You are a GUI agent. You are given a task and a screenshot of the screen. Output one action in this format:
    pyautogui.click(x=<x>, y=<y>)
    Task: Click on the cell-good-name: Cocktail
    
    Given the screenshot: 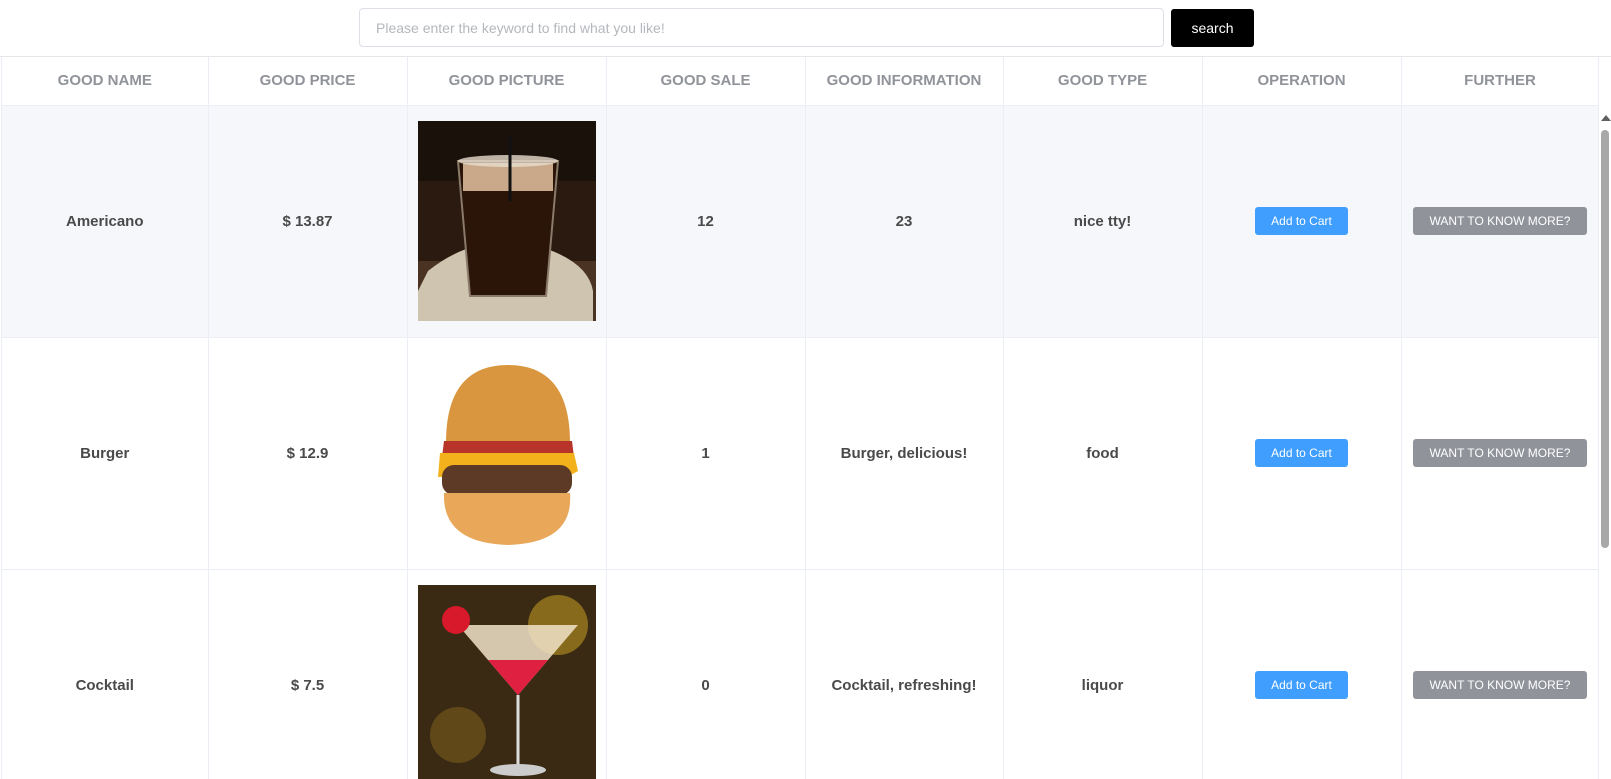 What is the action you would take?
    pyautogui.click(x=105, y=674)
    